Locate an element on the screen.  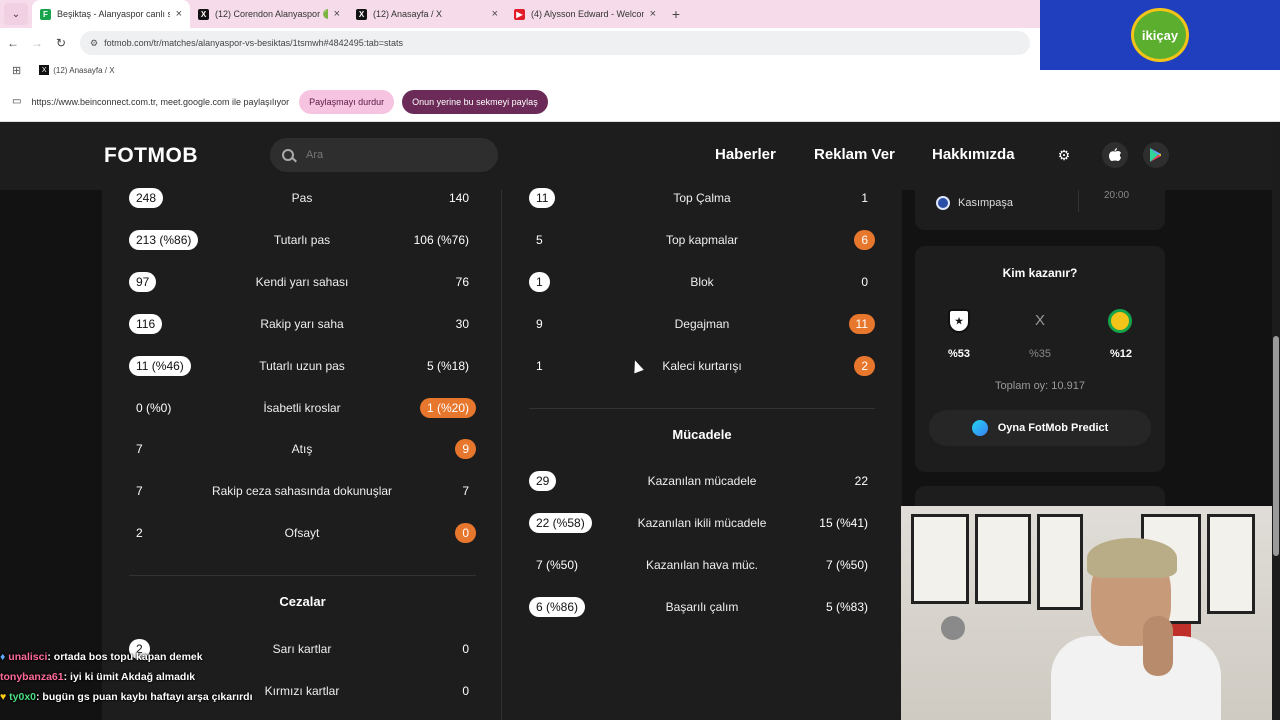
search-input is located at coordinates (391, 155).